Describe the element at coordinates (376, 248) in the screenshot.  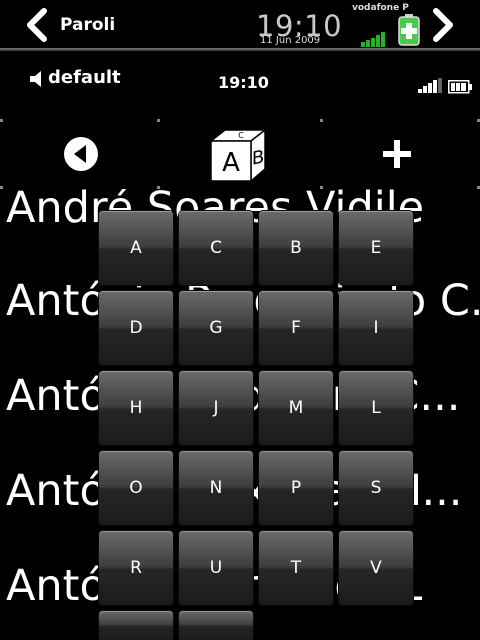
I see `letter-key: E` at that location.